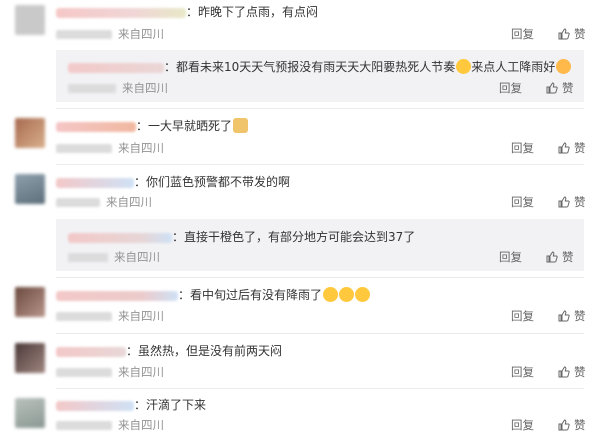  Describe the element at coordinates (258, 12) in the screenshot. I see `comment-text: 昨晚下了点雨，有点闷` at that location.